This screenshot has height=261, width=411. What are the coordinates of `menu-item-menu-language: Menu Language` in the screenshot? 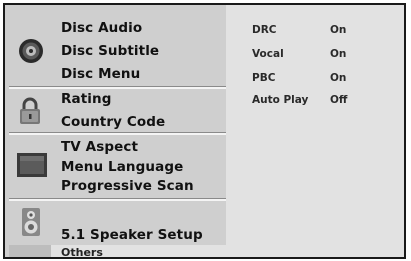 It's located at (122, 167).